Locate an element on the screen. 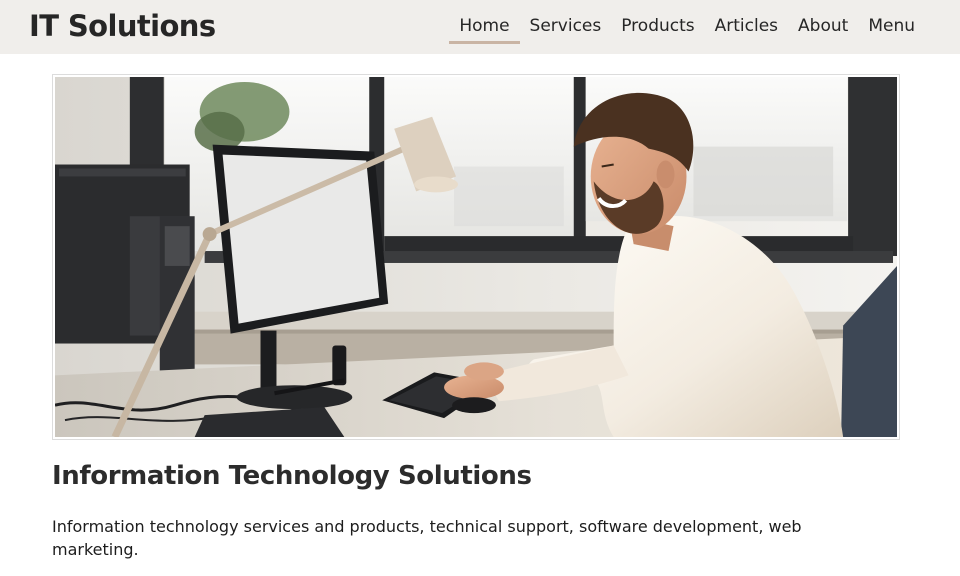  nav-home: Home is located at coordinates (484, 22).